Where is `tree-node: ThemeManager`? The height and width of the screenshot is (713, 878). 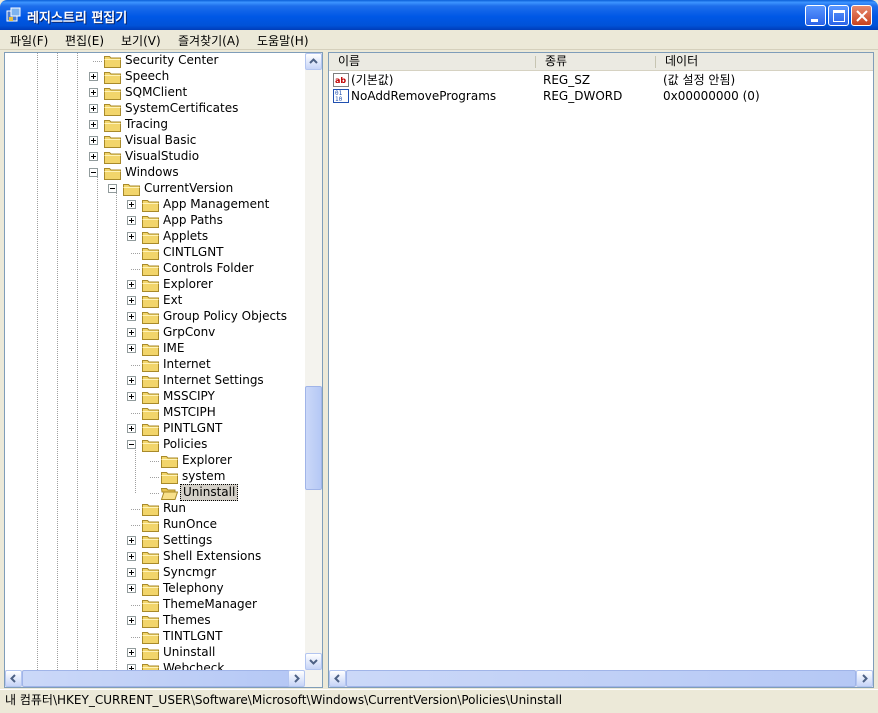 tree-node: ThemeManager is located at coordinates (155, 605).